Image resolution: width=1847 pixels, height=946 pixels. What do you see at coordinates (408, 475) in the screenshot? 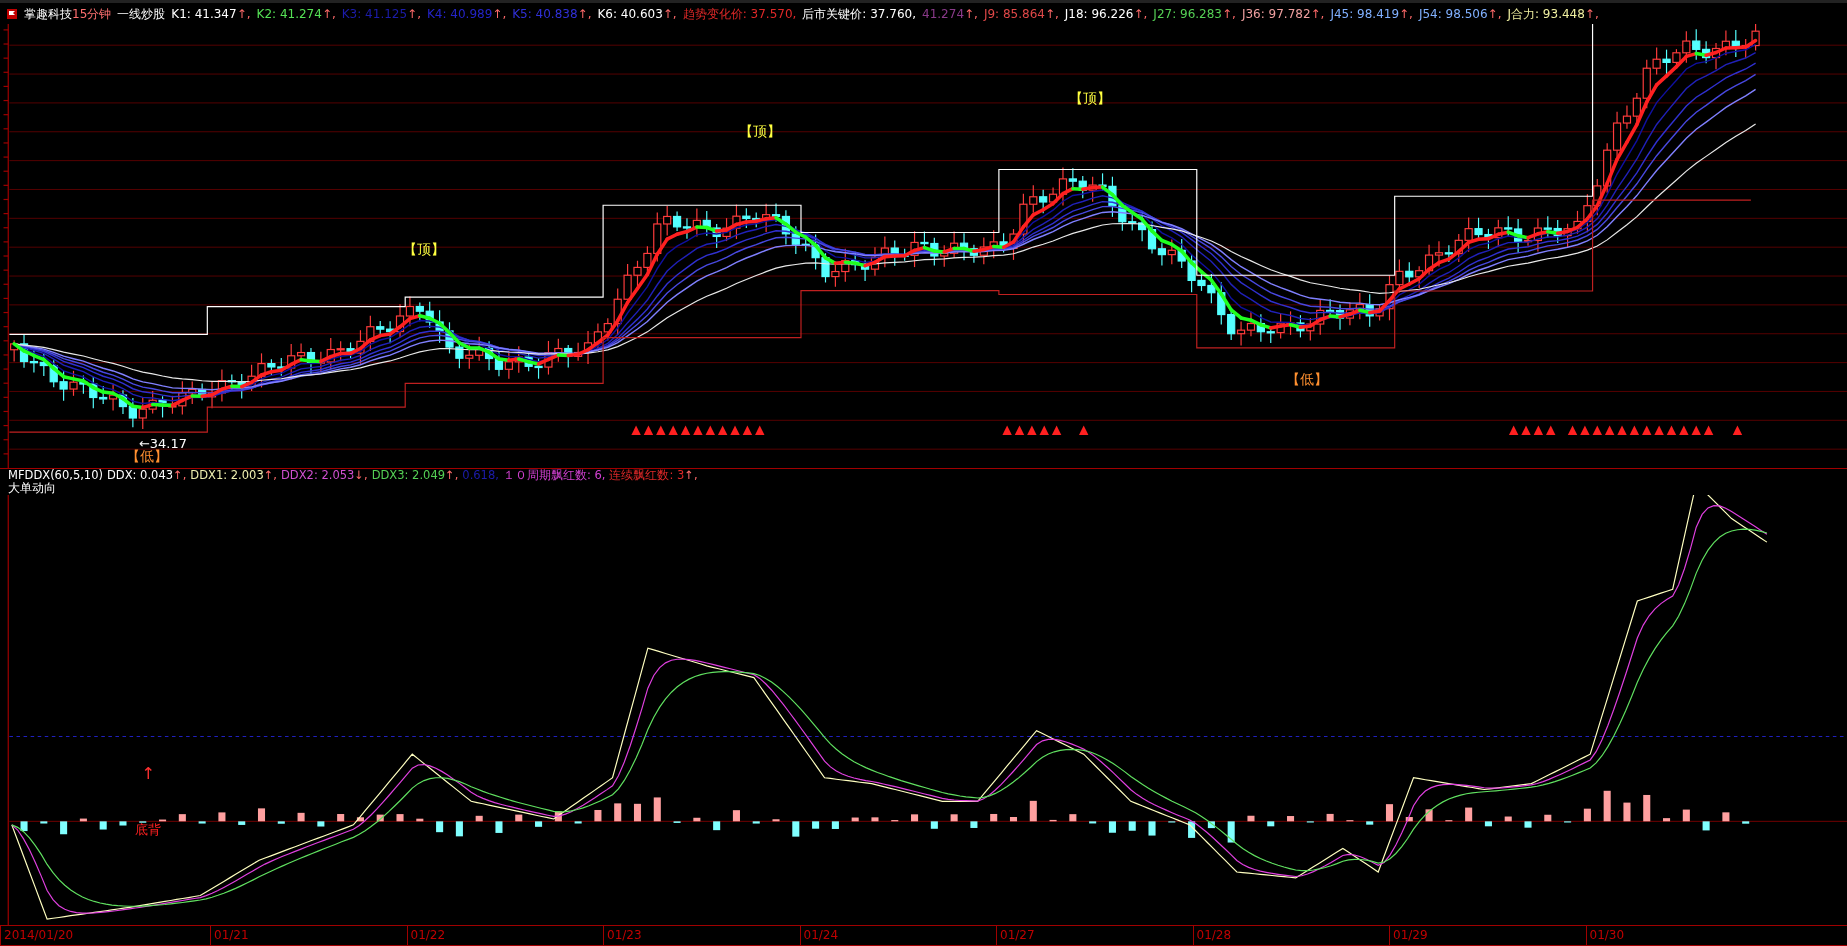
I see `indicator-reading: DDX3: 2.049` at bounding box center [408, 475].